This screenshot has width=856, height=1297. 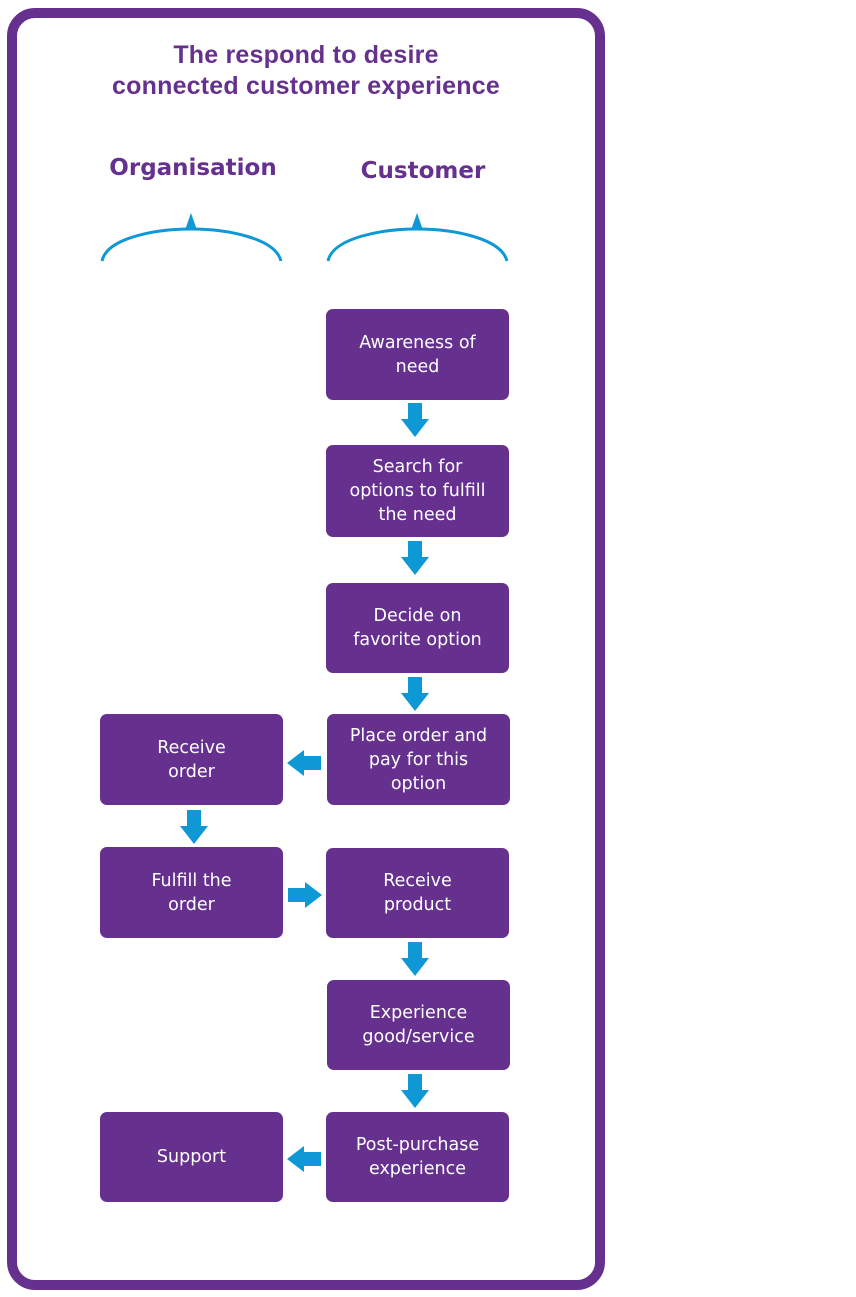 What do you see at coordinates (417, 354) in the screenshot?
I see `step-awareness-of-need: Awareness of need` at bounding box center [417, 354].